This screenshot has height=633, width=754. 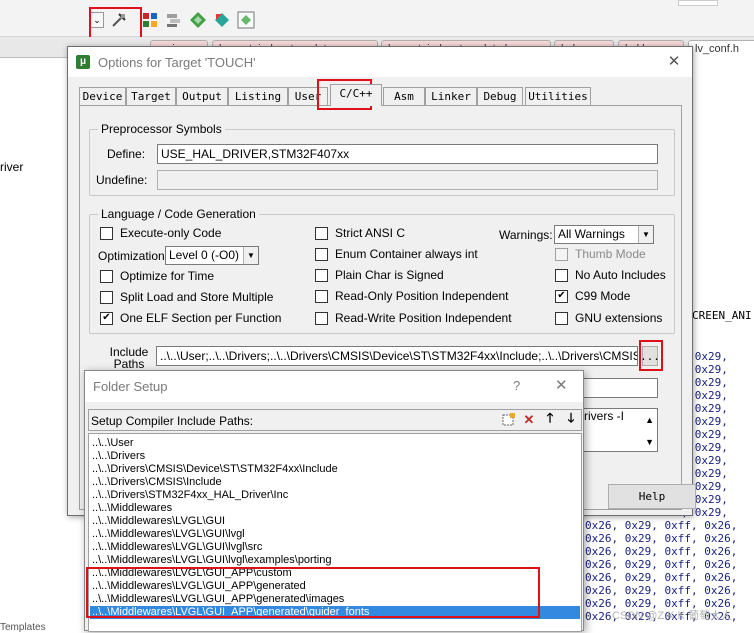 What do you see at coordinates (335, 508) in the screenshot?
I see `include-path-item: ..\..\Middlewares` at bounding box center [335, 508].